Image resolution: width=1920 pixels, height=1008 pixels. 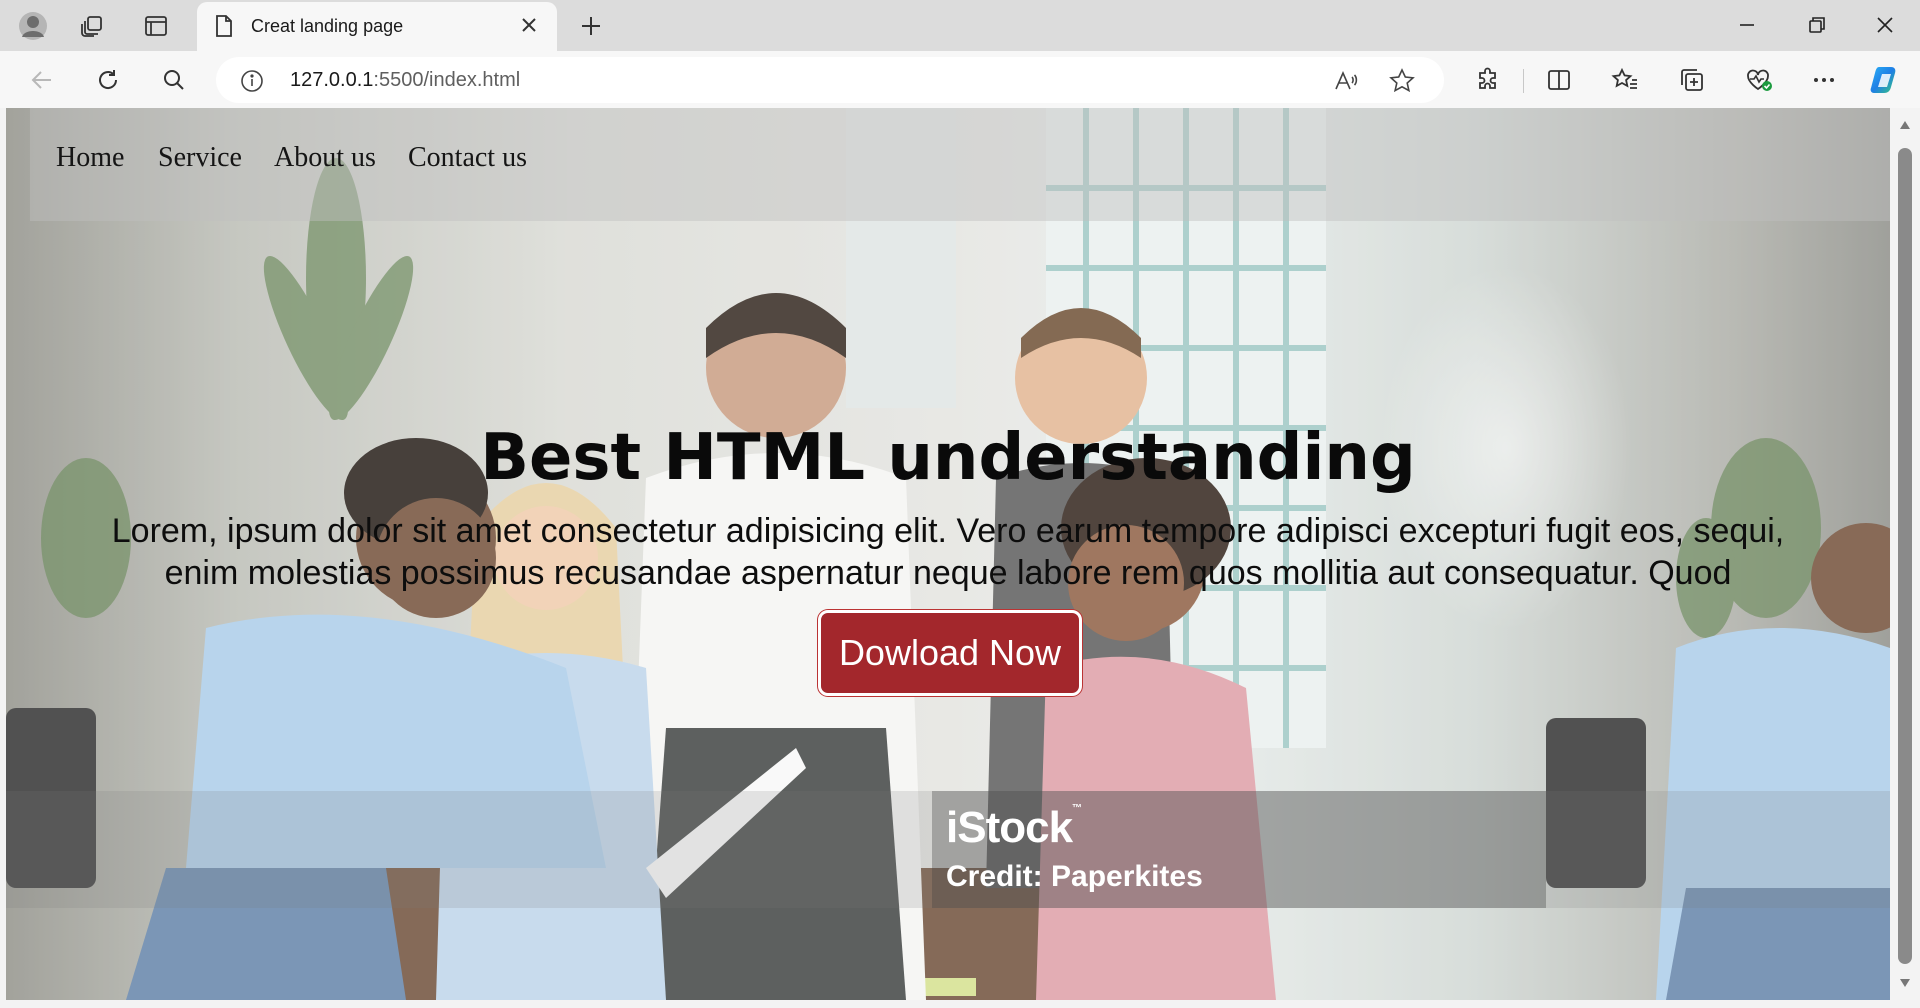 What do you see at coordinates (960, 164) in the screenshot?
I see `top-navigation: Home Service About us Contact us` at bounding box center [960, 164].